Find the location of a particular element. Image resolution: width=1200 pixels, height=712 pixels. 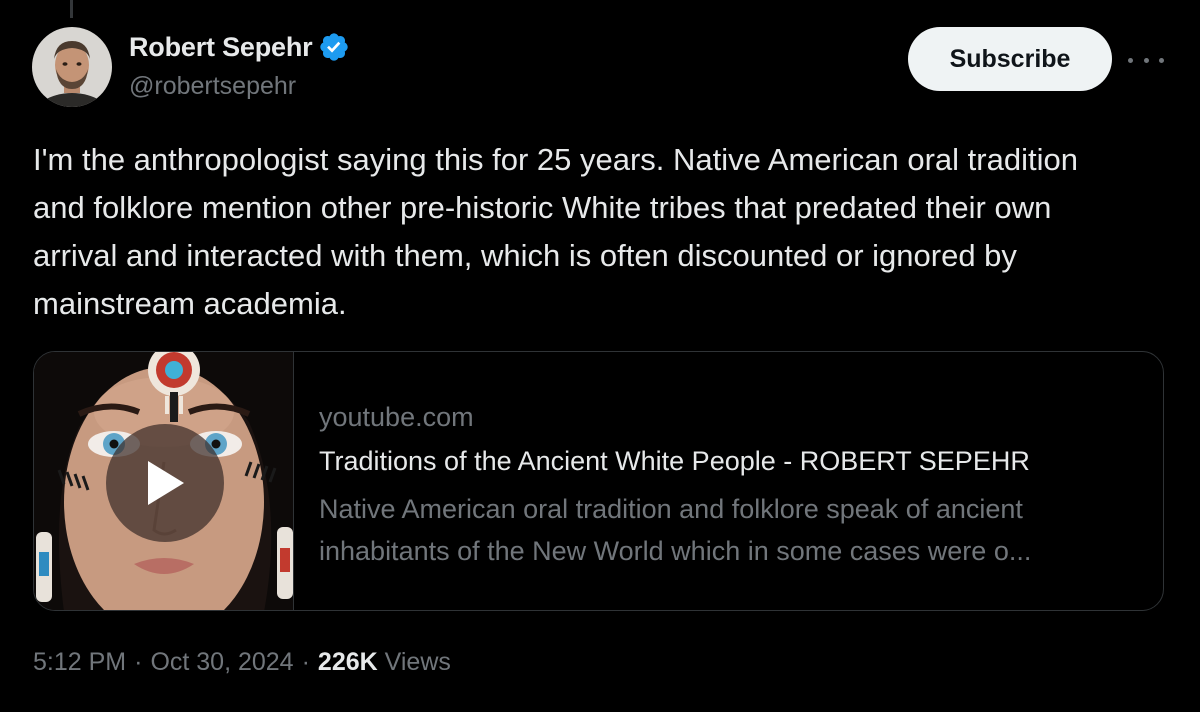

video-thumbnail is located at coordinates (163, 481).